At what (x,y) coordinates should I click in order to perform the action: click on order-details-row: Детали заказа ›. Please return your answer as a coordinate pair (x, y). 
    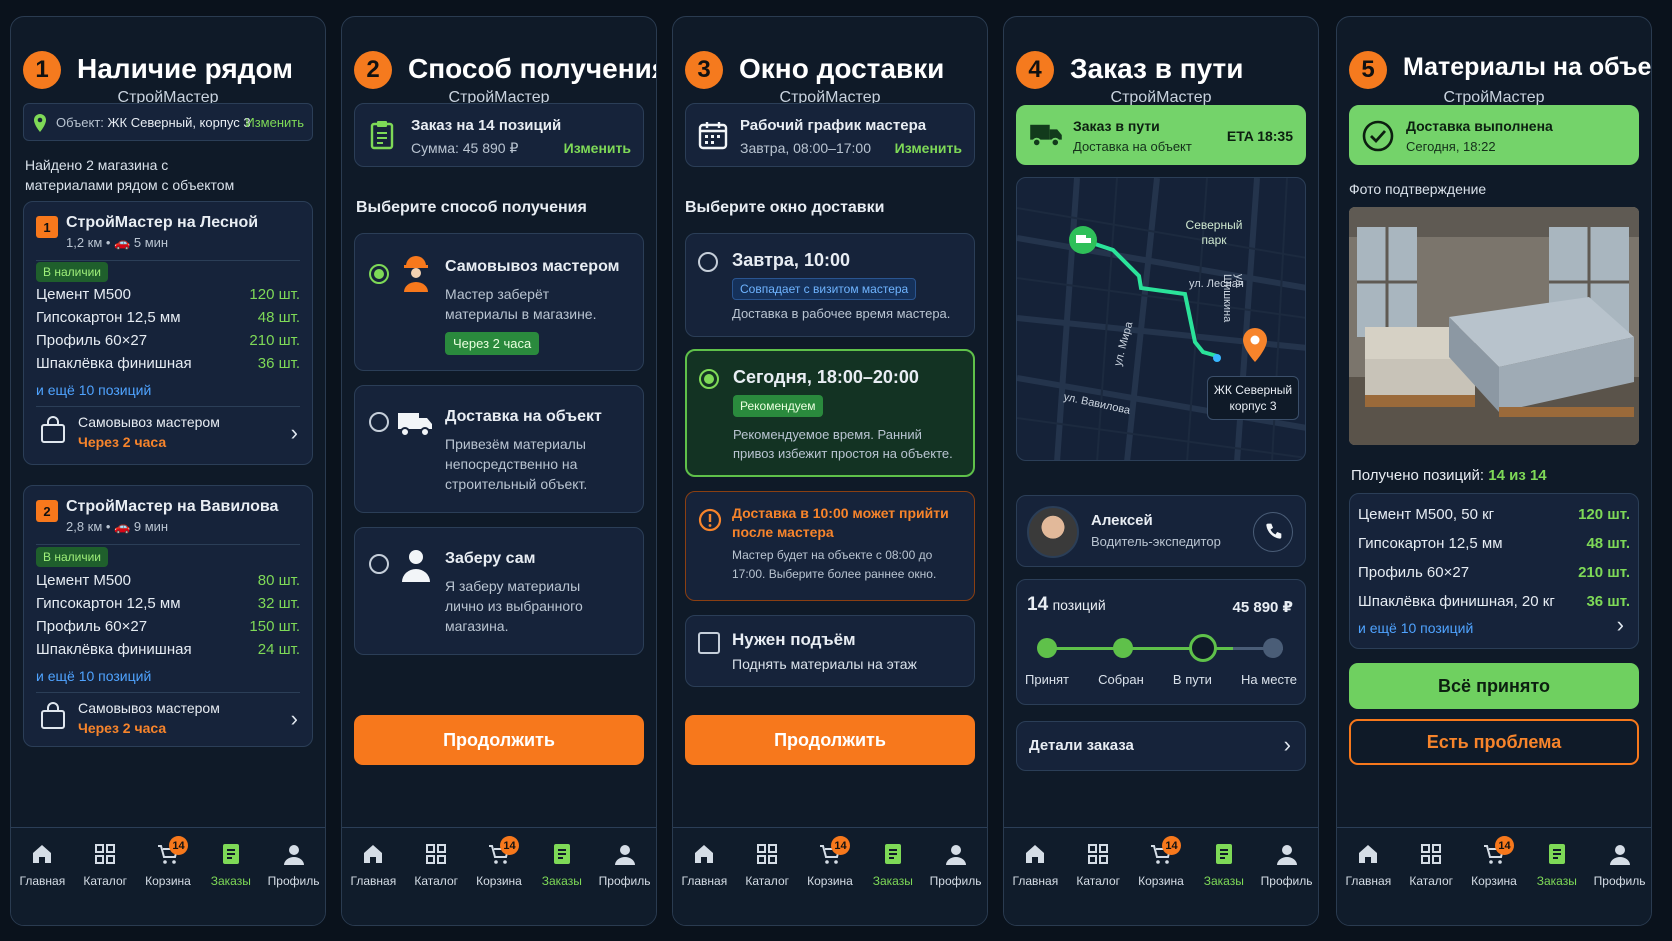
    Looking at the image, I should click on (1161, 746).